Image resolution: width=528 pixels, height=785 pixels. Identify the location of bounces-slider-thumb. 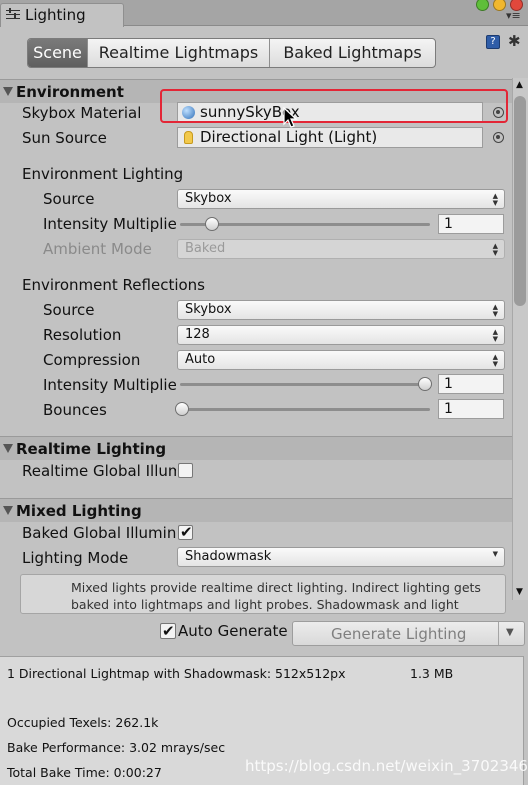
(182, 409).